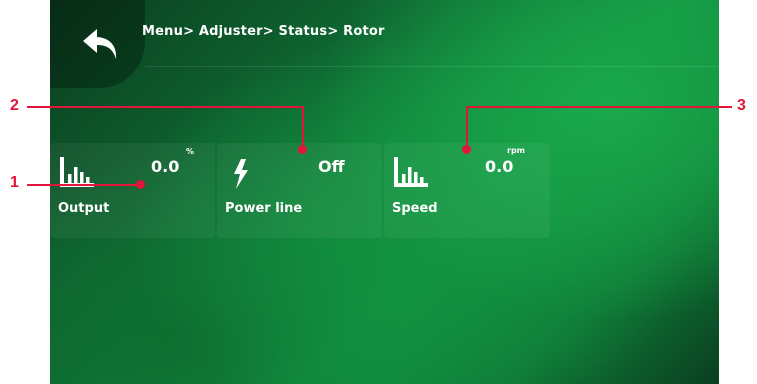 The height and width of the screenshot is (384, 757). I want to click on callout-number-1: 1, so click(14, 182).